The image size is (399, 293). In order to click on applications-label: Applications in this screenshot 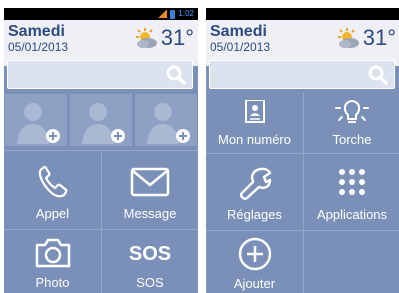, I will do `click(352, 214)`.